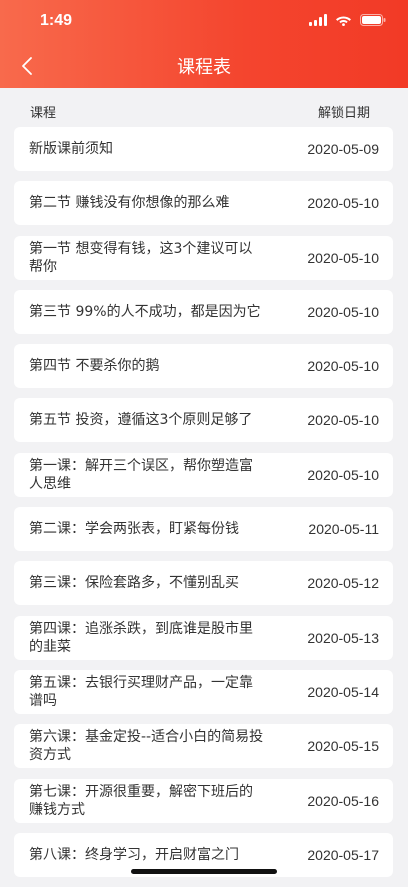 This screenshot has width=408, height=887. I want to click on course-row: 第七课：开源很重要，解密下班后的赚钱方式 2020-05-16, so click(203, 800).